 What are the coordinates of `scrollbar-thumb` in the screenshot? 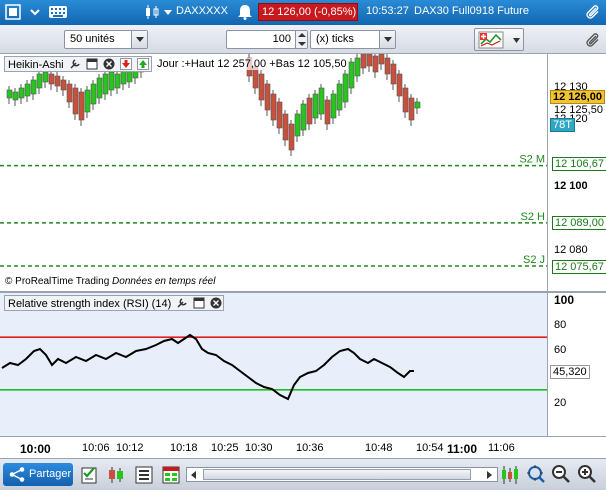 It's located at (337, 474).